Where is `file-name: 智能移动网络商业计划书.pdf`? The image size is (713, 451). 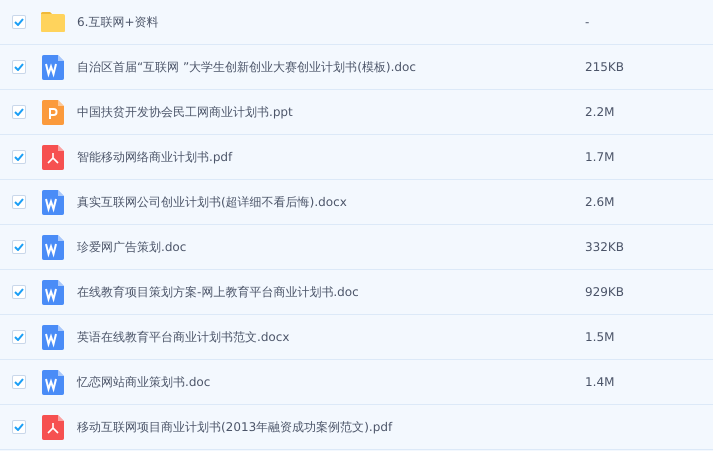 file-name: 智能移动网络商业计划书.pdf is located at coordinates (327, 157).